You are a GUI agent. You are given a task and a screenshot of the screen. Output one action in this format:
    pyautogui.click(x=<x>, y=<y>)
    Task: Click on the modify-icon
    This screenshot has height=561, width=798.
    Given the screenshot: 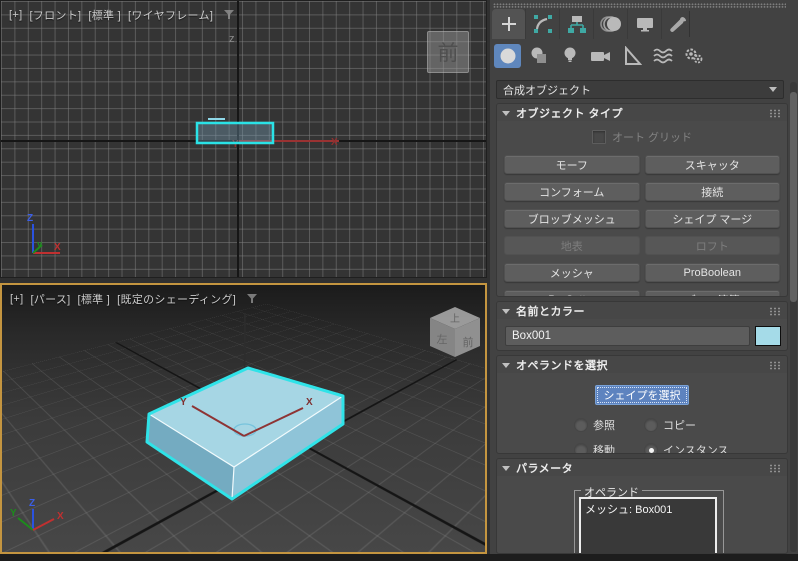 What is the action you would take?
    pyautogui.click(x=542, y=24)
    